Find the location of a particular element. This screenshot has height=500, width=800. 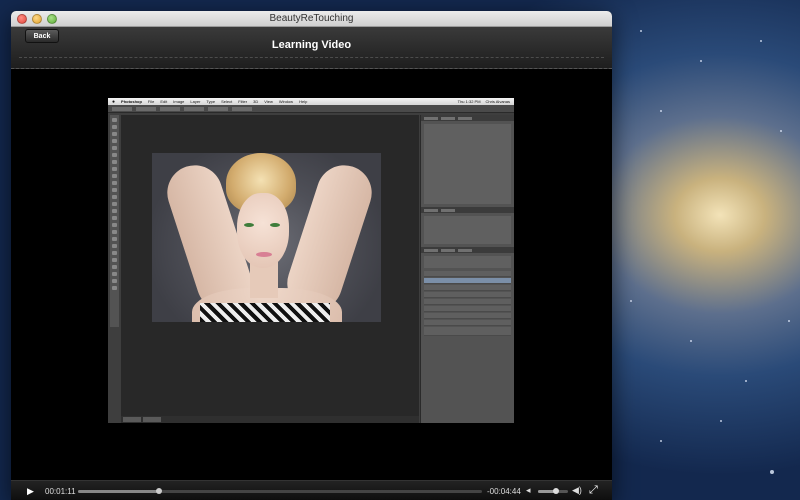

progress-fill is located at coordinates (118, 491).